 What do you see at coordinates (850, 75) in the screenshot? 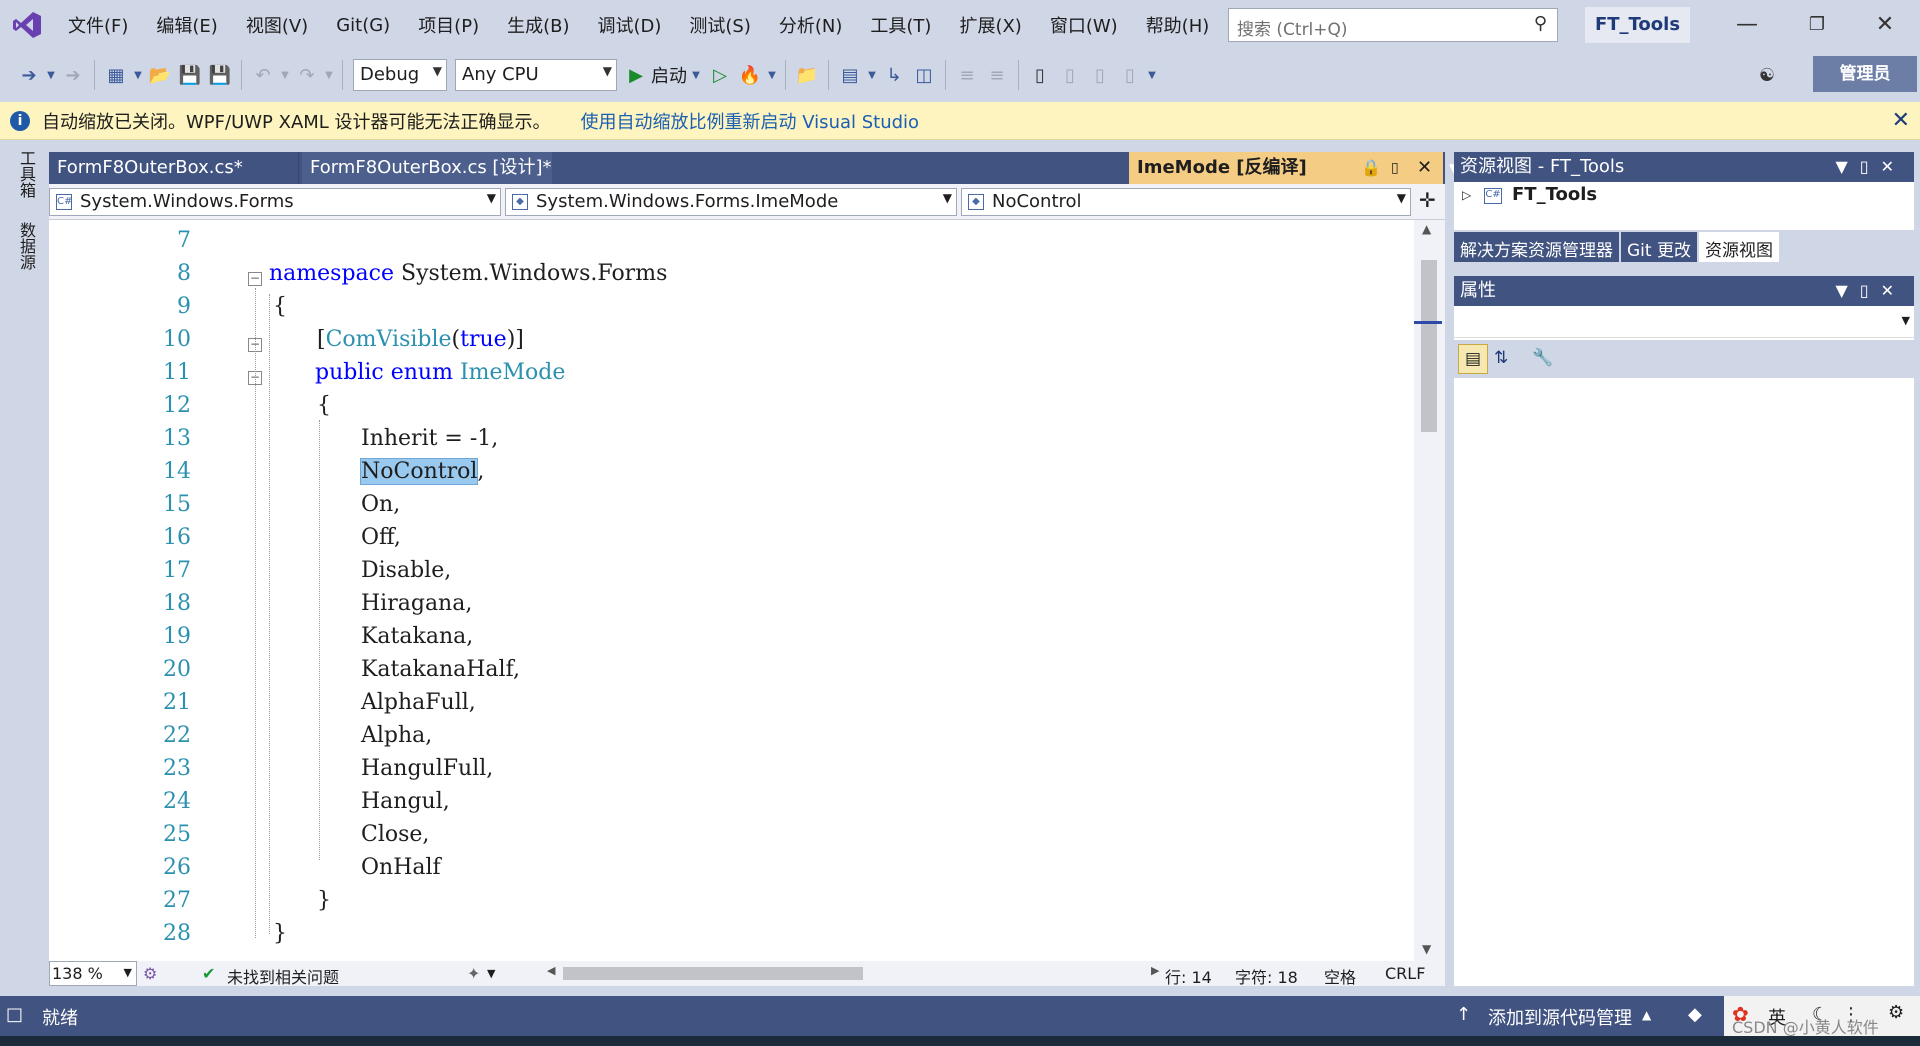
I see `layout-icon: ▤` at bounding box center [850, 75].